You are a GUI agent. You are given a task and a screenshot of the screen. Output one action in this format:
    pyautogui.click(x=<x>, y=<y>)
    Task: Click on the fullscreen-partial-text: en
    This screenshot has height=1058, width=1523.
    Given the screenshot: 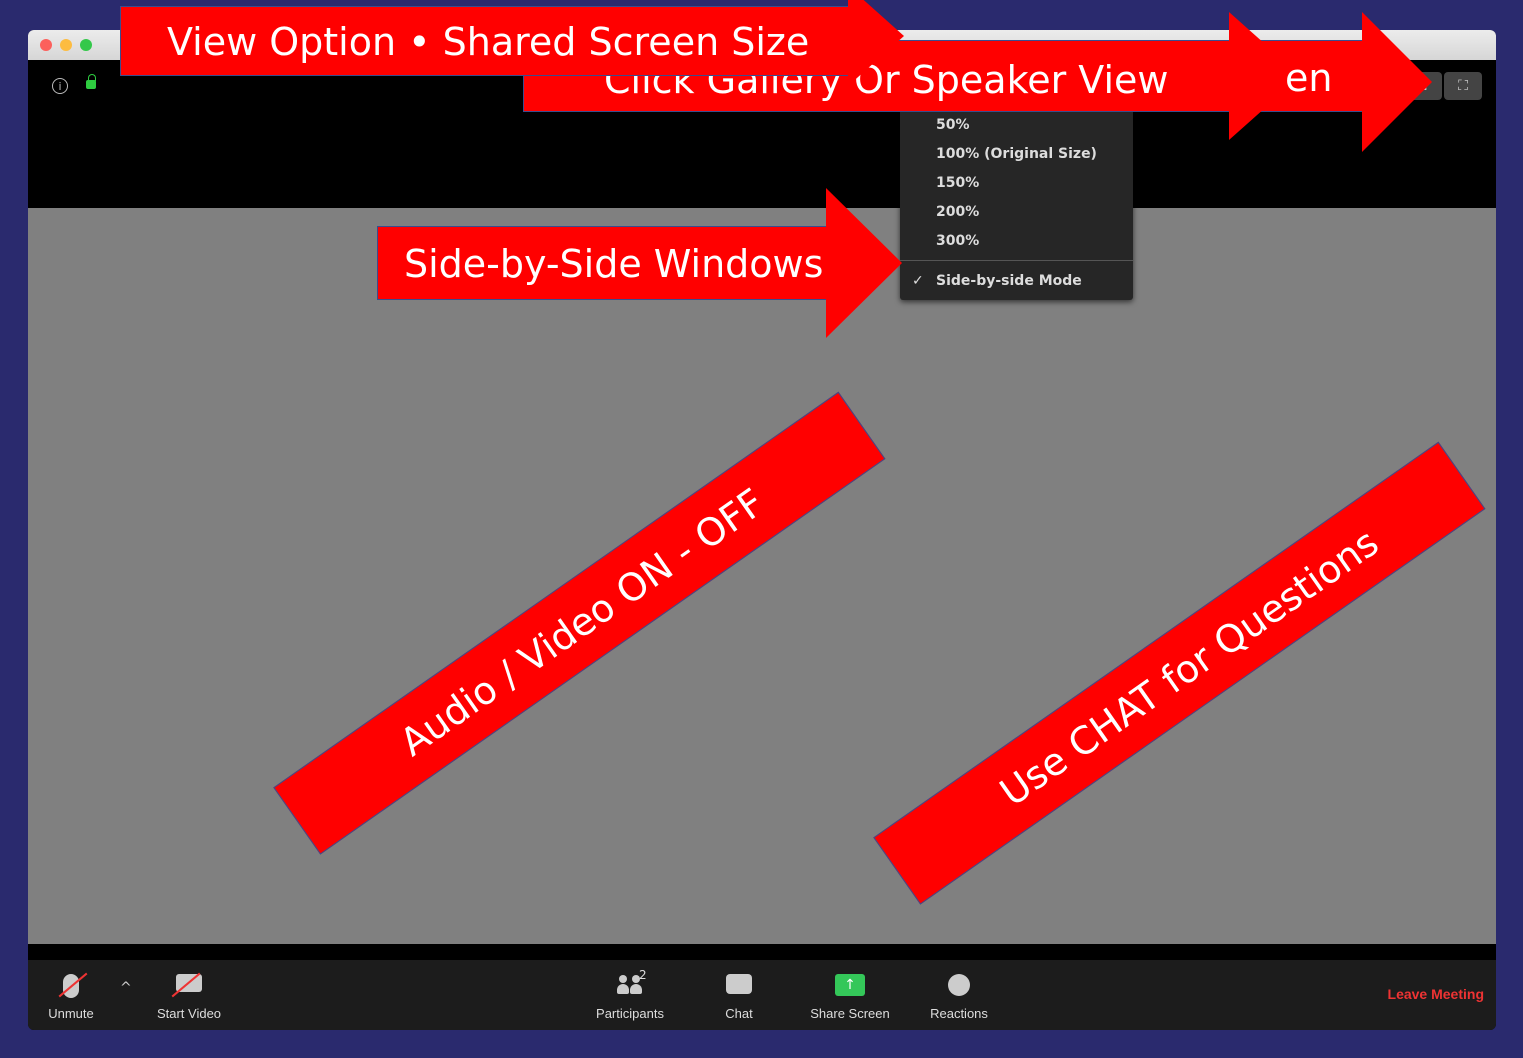 What is the action you would take?
    pyautogui.click(x=1309, y=78)
    